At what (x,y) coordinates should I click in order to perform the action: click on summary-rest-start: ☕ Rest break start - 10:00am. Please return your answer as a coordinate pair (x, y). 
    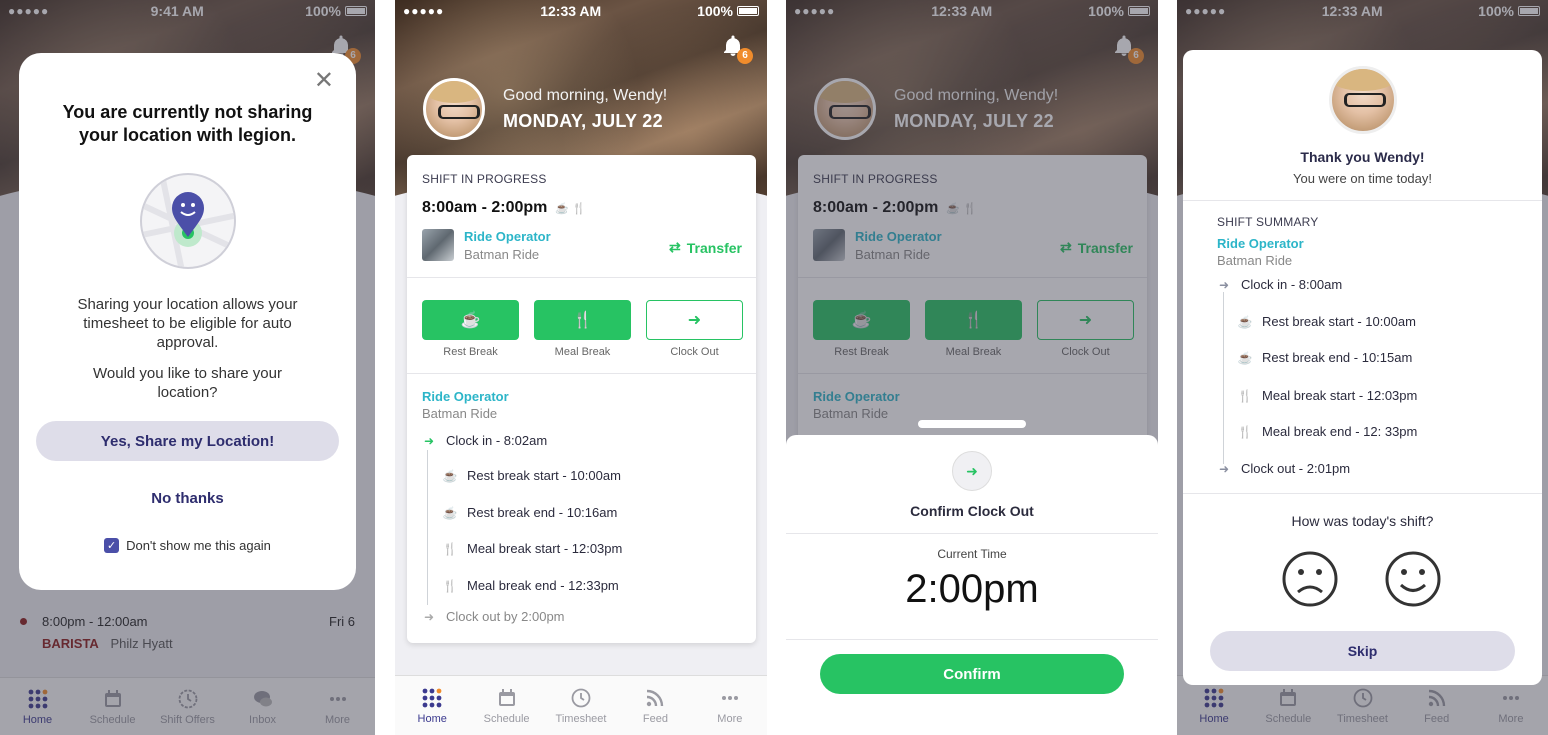
    Looking at the image, I should click on (1326, 321).